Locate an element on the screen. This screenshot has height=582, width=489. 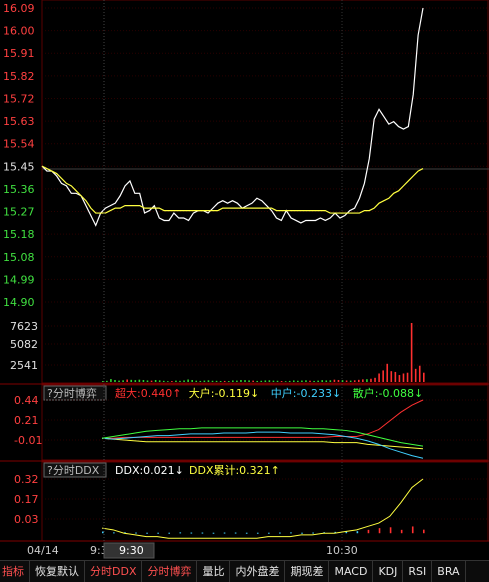
indicator-tab: MACD is located at coordinates (351, 571).